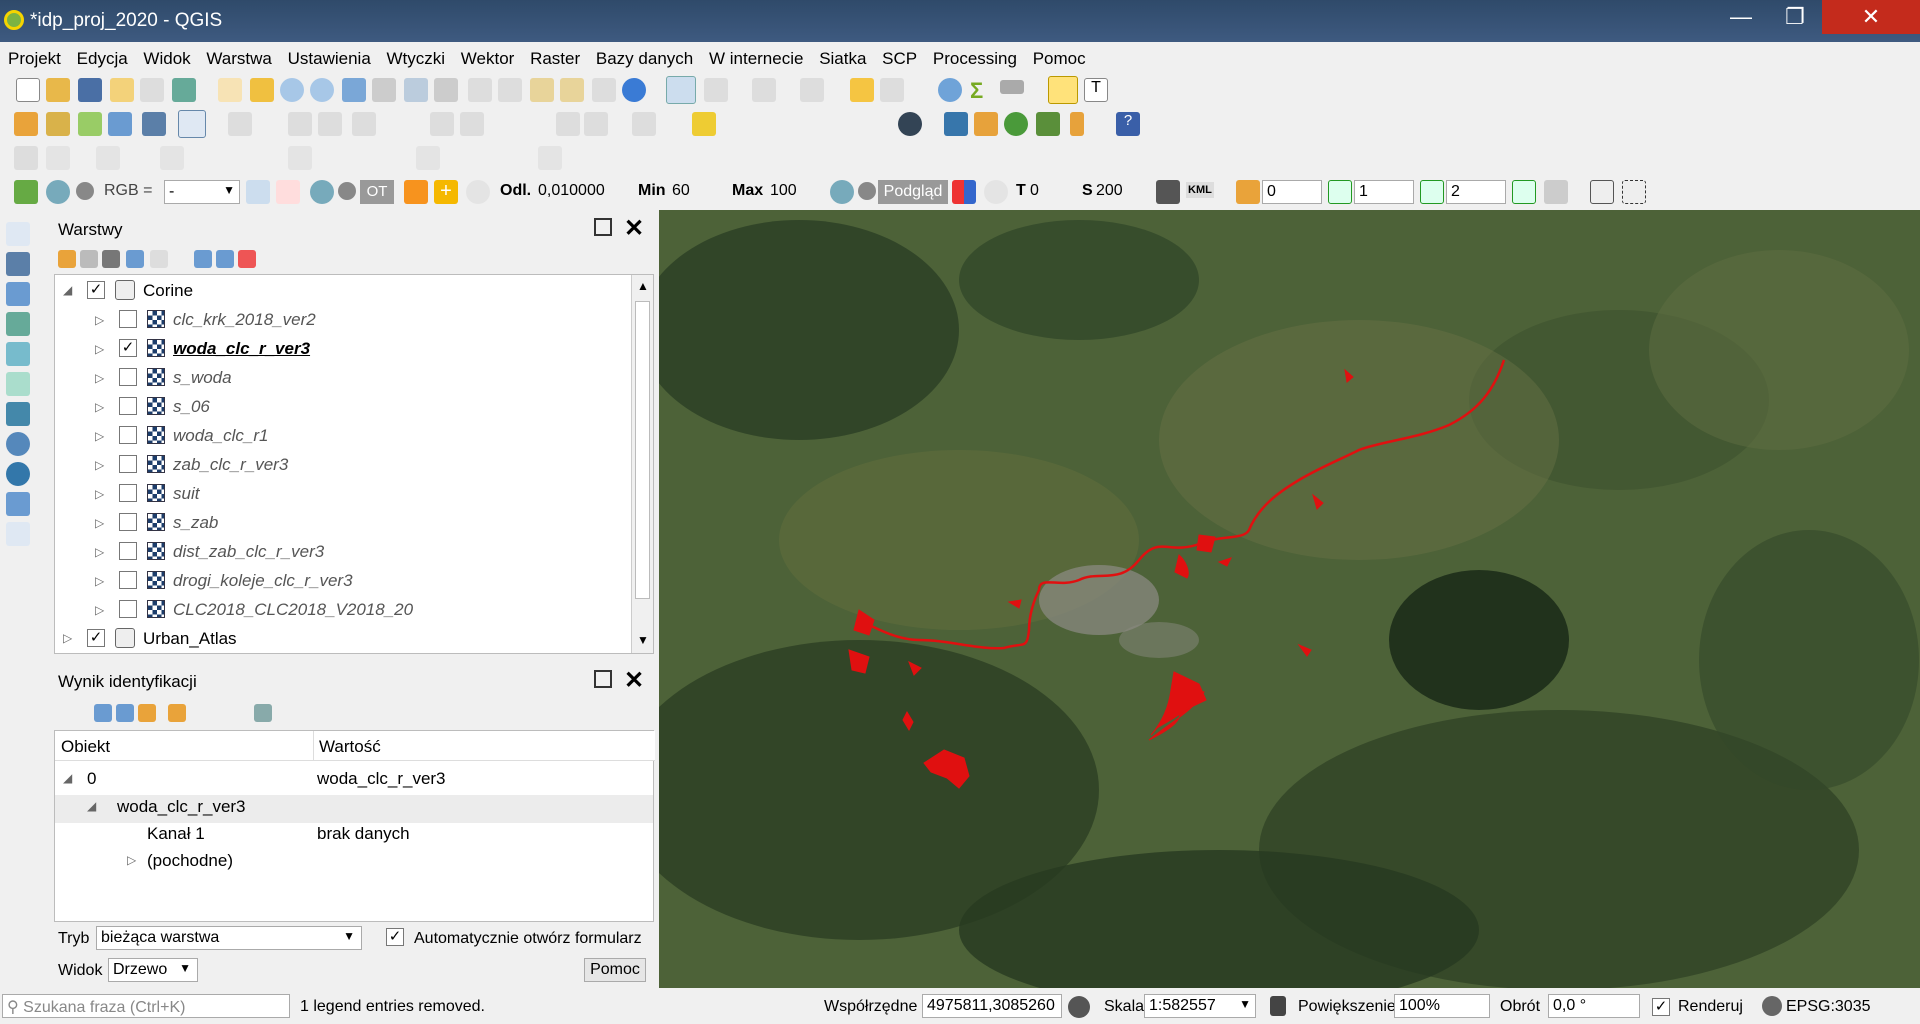  What do you see at coordinates (89, 259) in the screenshot?
I see `add-group-icon` at bounding box center [89, 259].